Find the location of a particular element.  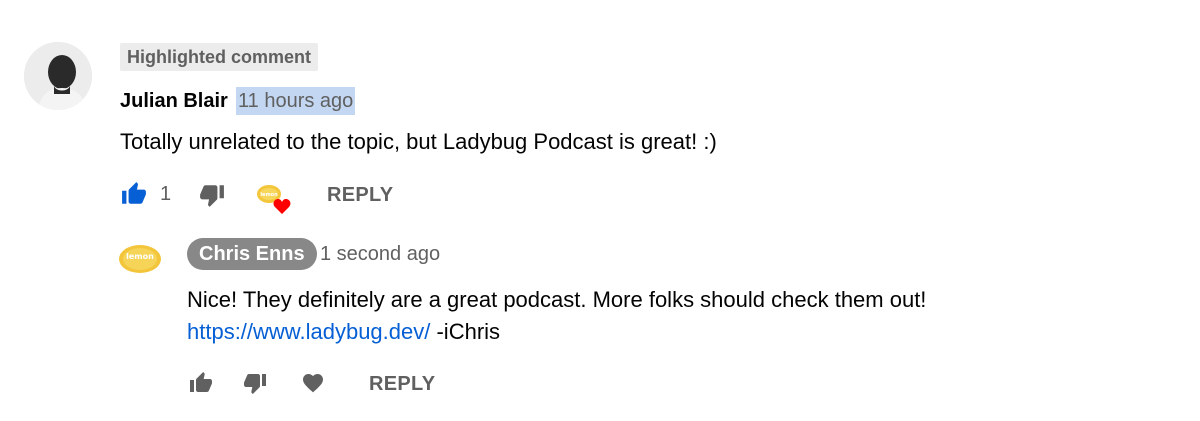

reply-like-button is located at coordinates (201, 383).